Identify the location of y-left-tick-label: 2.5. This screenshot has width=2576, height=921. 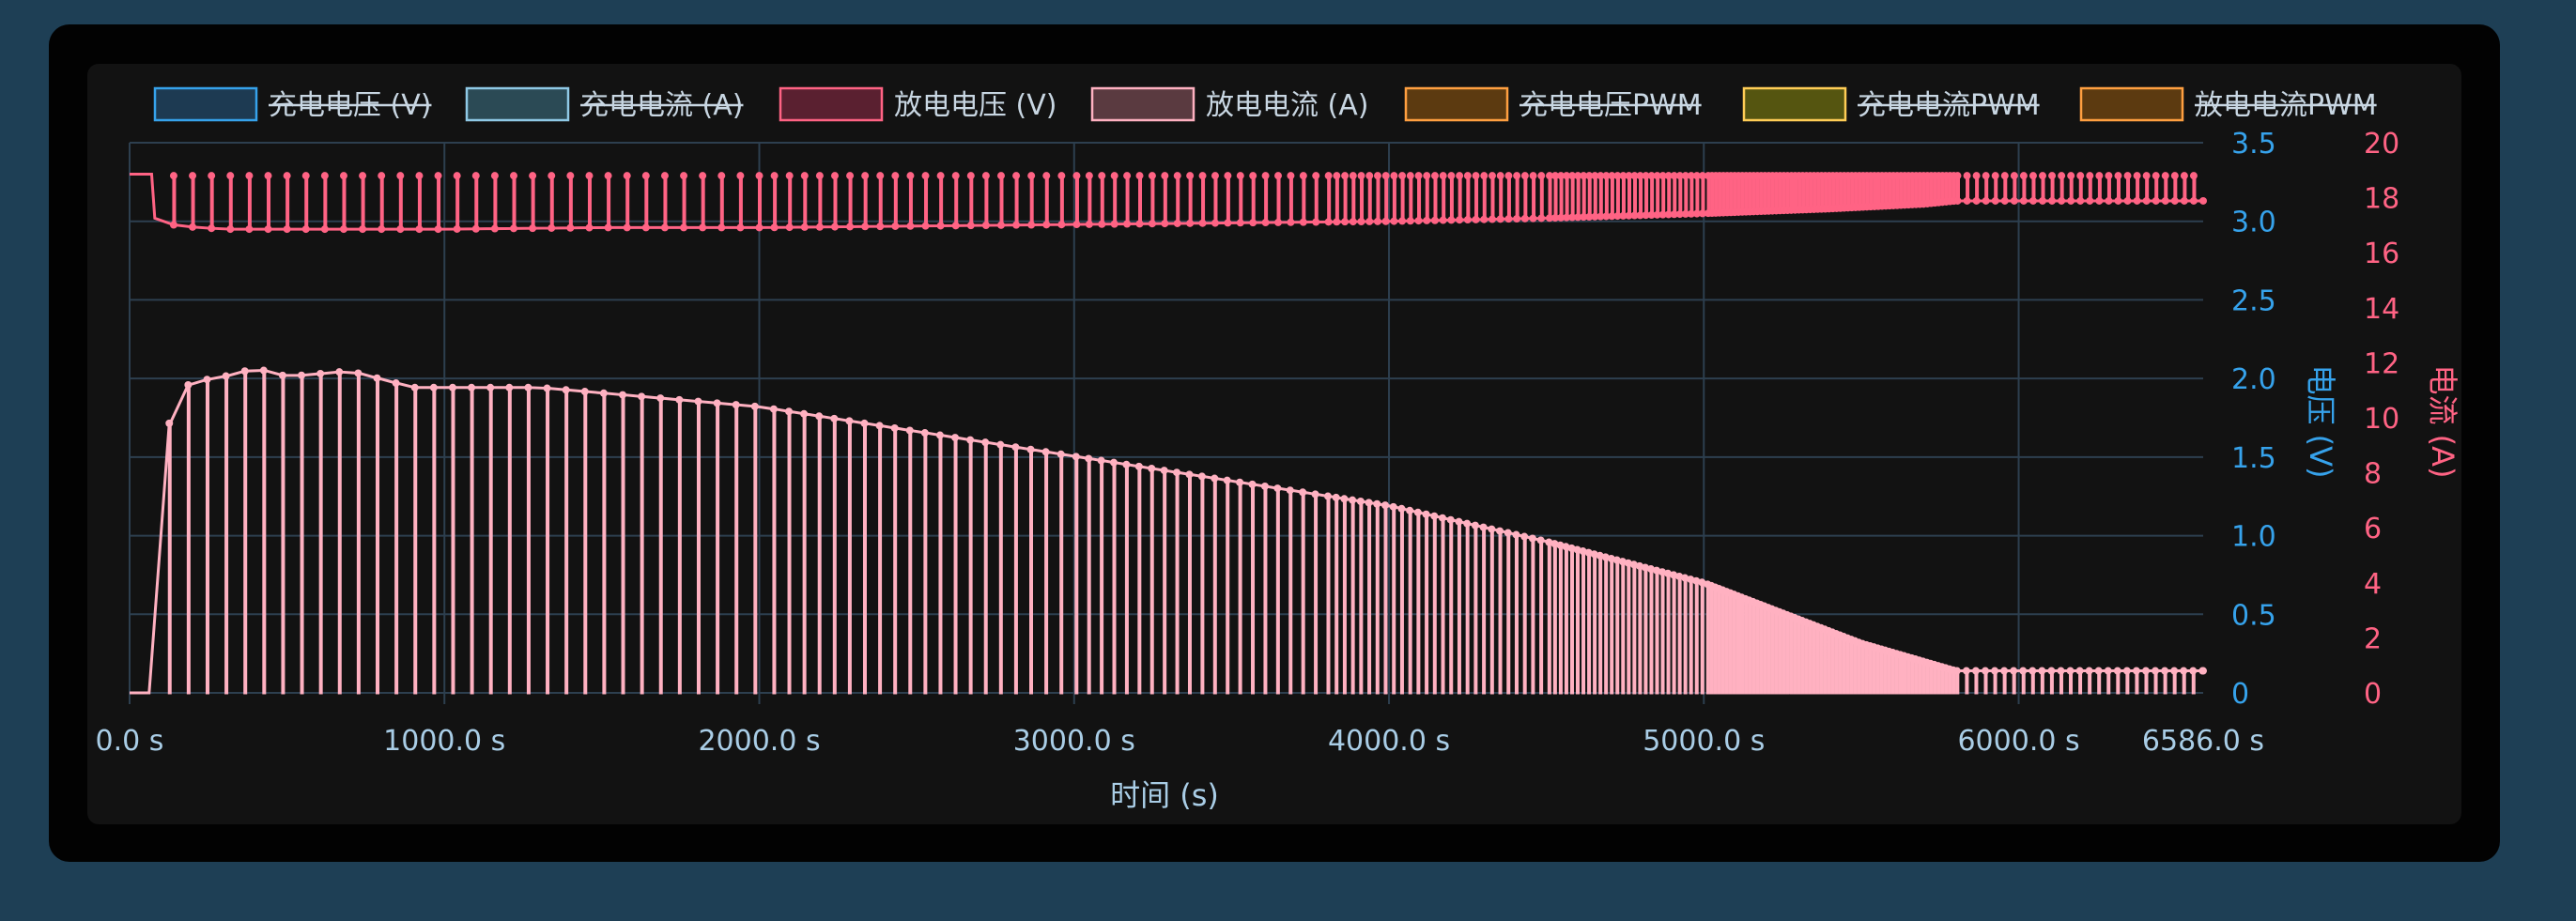
(2253, 300).